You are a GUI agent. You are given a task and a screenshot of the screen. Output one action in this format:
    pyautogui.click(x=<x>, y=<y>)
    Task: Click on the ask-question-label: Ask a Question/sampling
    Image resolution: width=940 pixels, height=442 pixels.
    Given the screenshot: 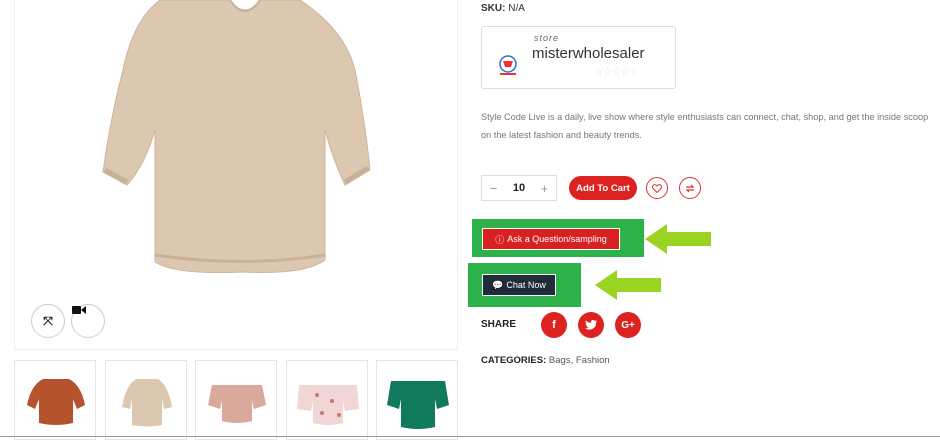 What is the action you would take?
    pyautogui.click(x=557, y=239)
    